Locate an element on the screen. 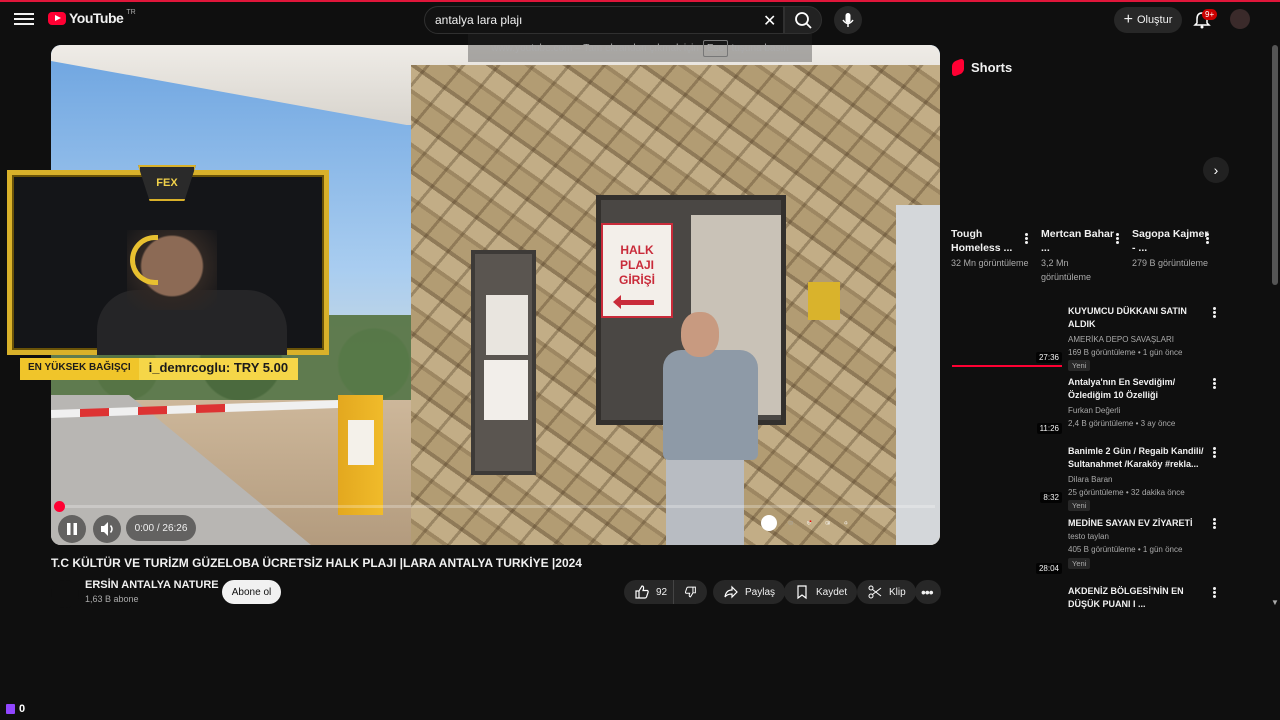 The width and height of the screenshot is (1280, 720). rec-channel: AMERİKA DEPO SAVAŞLARI is located at coordinates (1121, 339).